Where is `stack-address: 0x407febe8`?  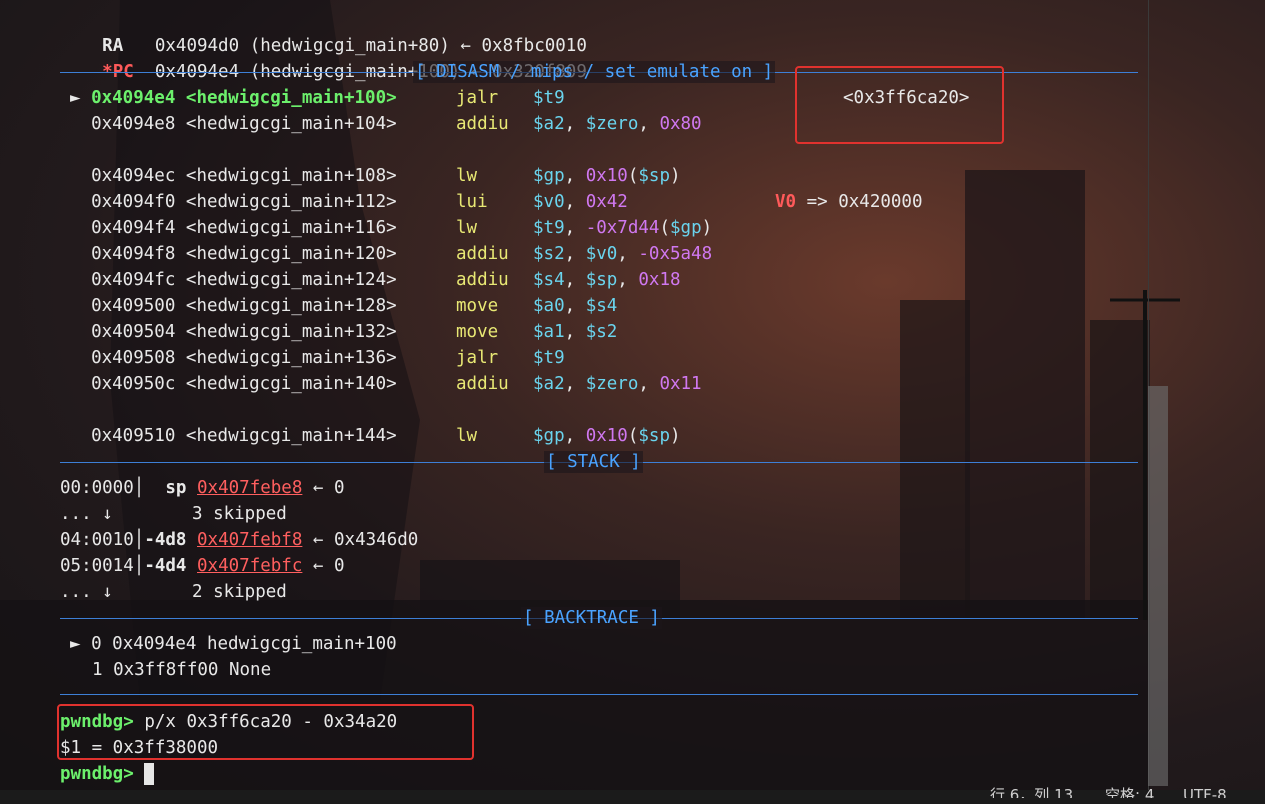 stack-address: 0x407febe8 is located at coordinates (250, 488).